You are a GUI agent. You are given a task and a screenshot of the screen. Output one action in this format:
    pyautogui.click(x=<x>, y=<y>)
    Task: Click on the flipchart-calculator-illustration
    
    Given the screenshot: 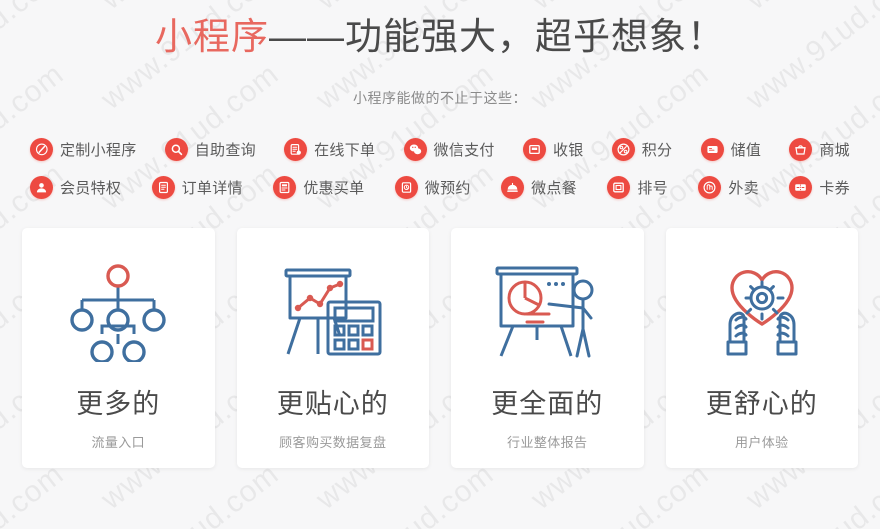 What is the action you would take?
    pyautogui.click(x=333, y=312)
    